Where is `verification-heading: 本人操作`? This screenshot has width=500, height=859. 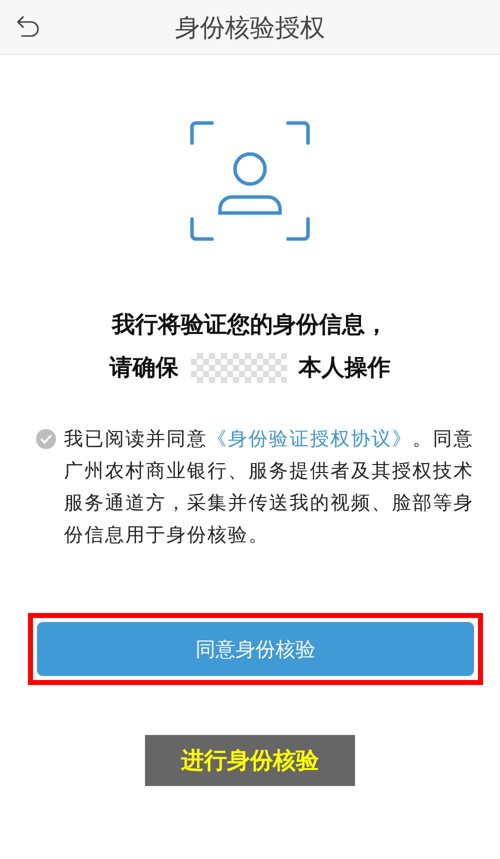 verification-heading: 本人操作 is located at coordinates (344, 368).